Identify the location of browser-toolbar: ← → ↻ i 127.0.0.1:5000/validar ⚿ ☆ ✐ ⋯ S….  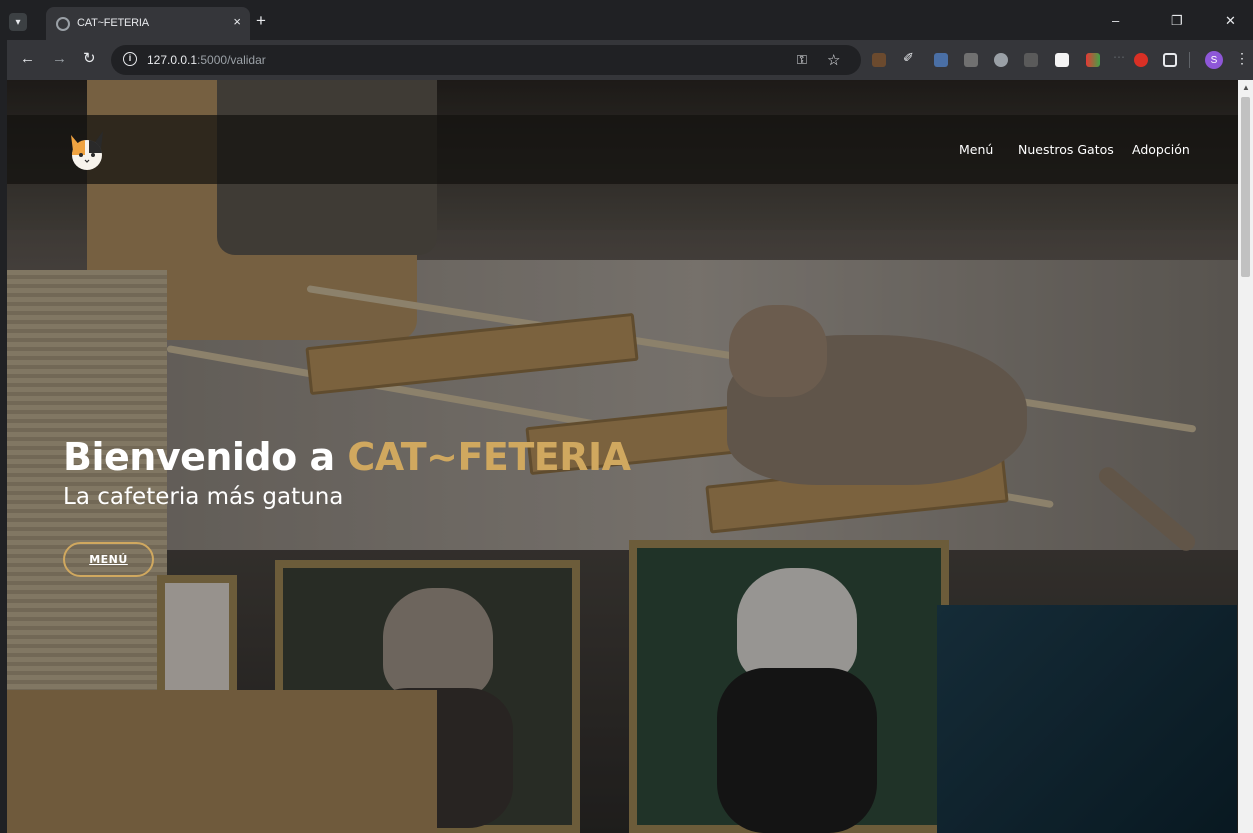
(630, 60).